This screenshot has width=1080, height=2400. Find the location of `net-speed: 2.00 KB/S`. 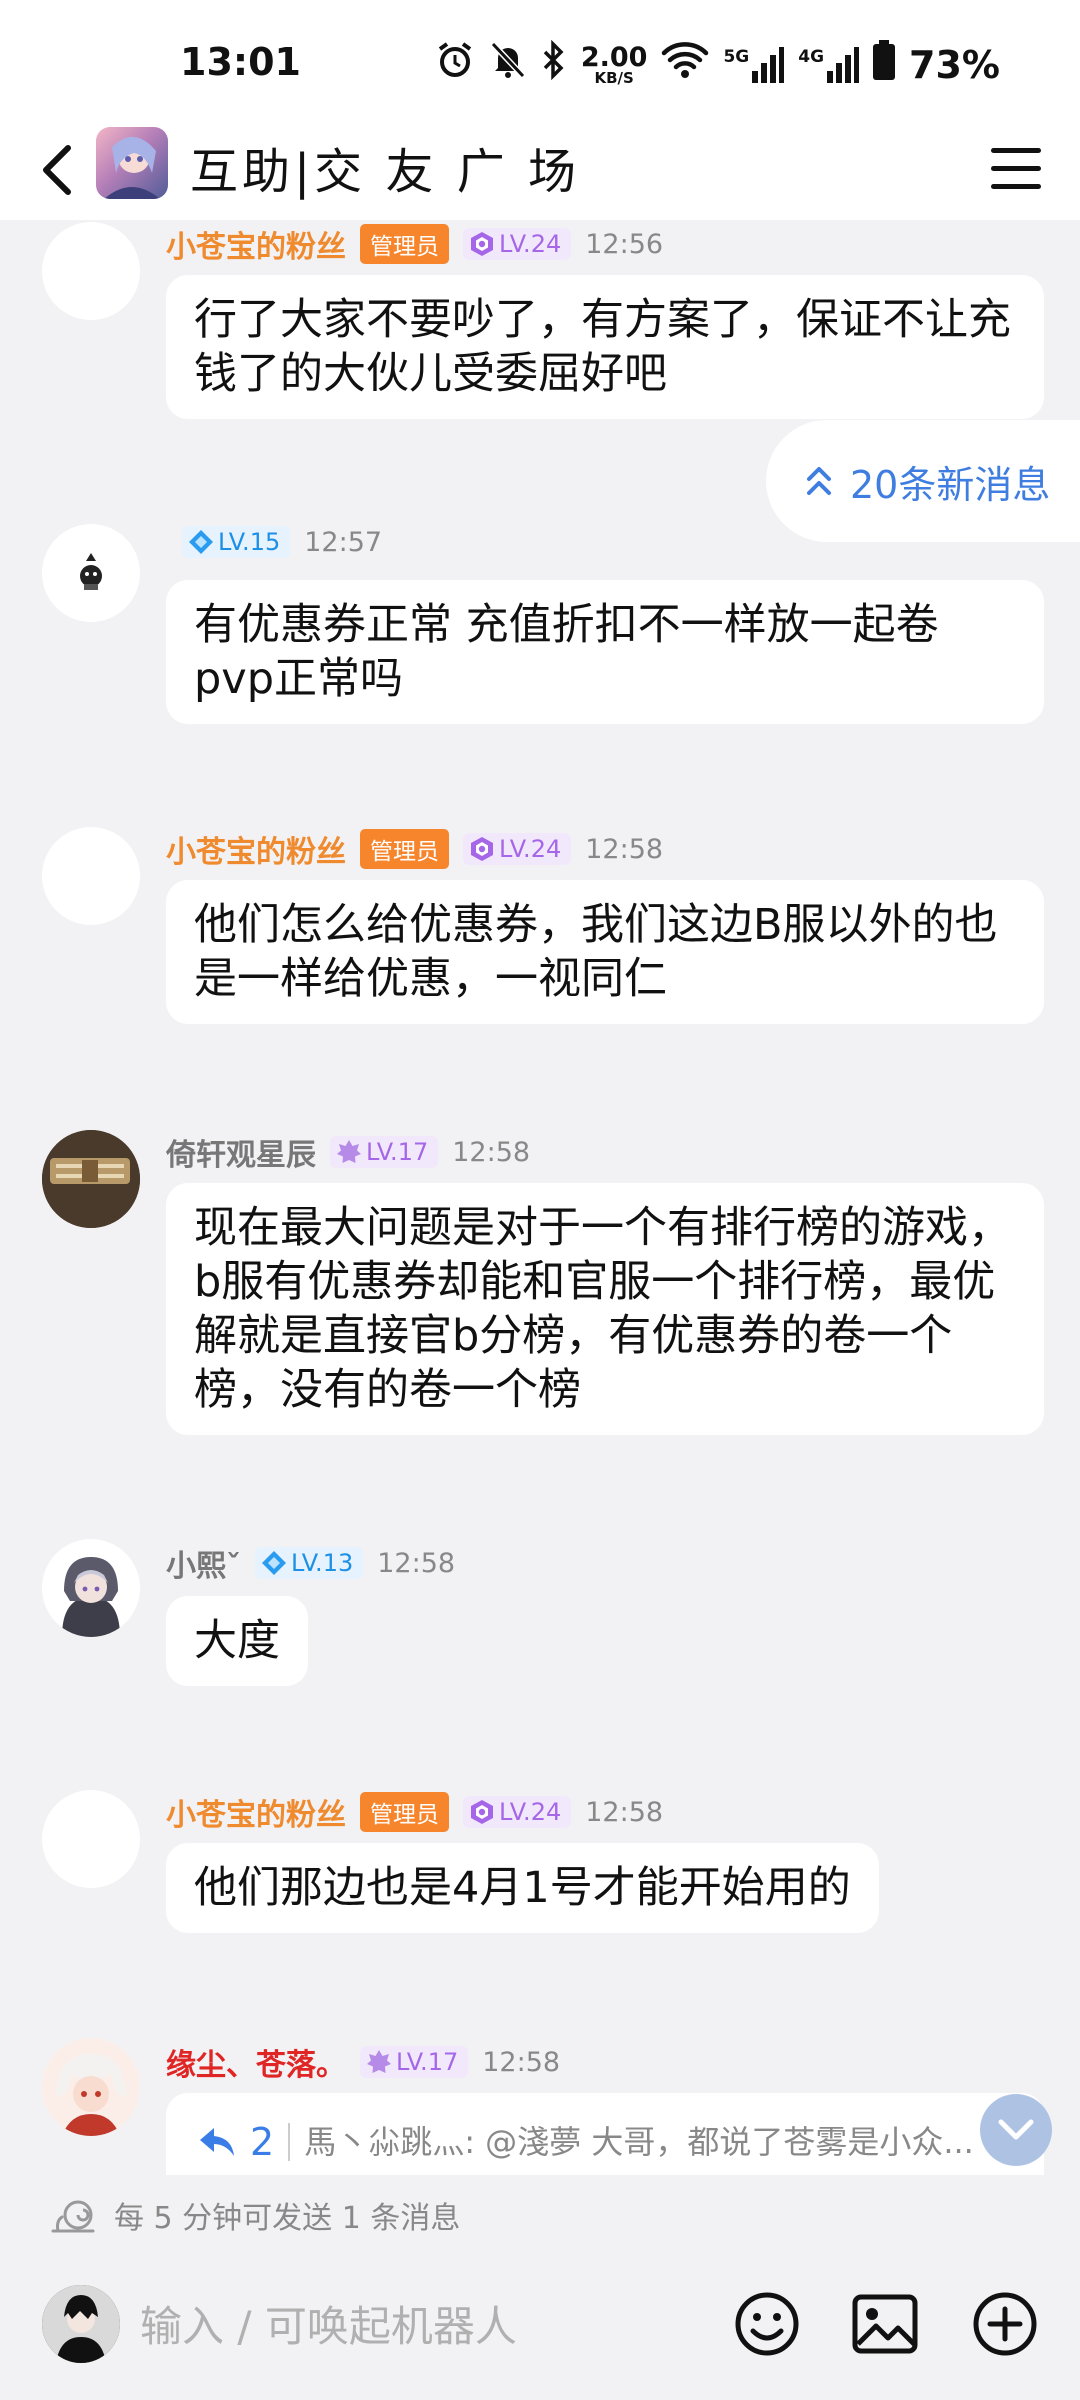

net-speed: 2.00 KB/S is located at coordinates (614, 64).